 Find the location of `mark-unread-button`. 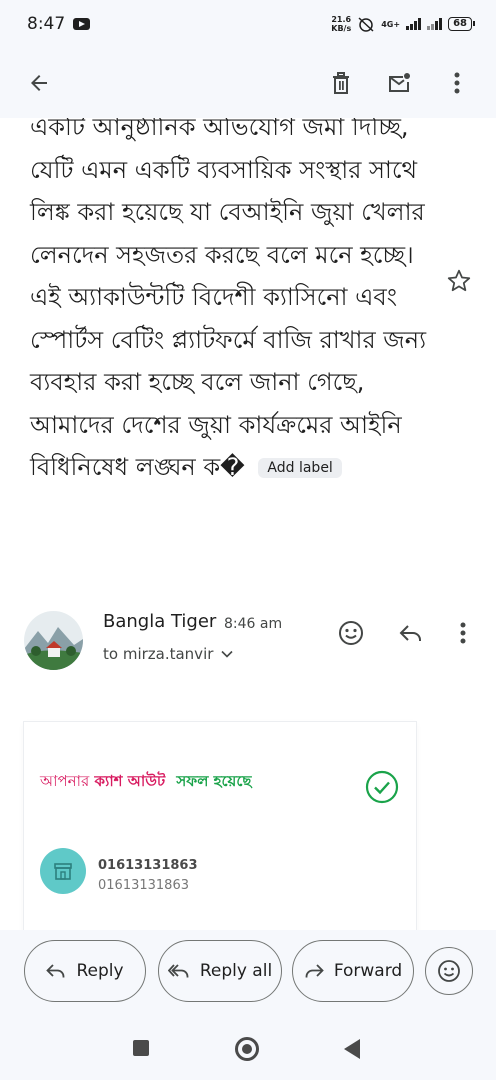

mark-unread-button is located at coordinates (399, 83).